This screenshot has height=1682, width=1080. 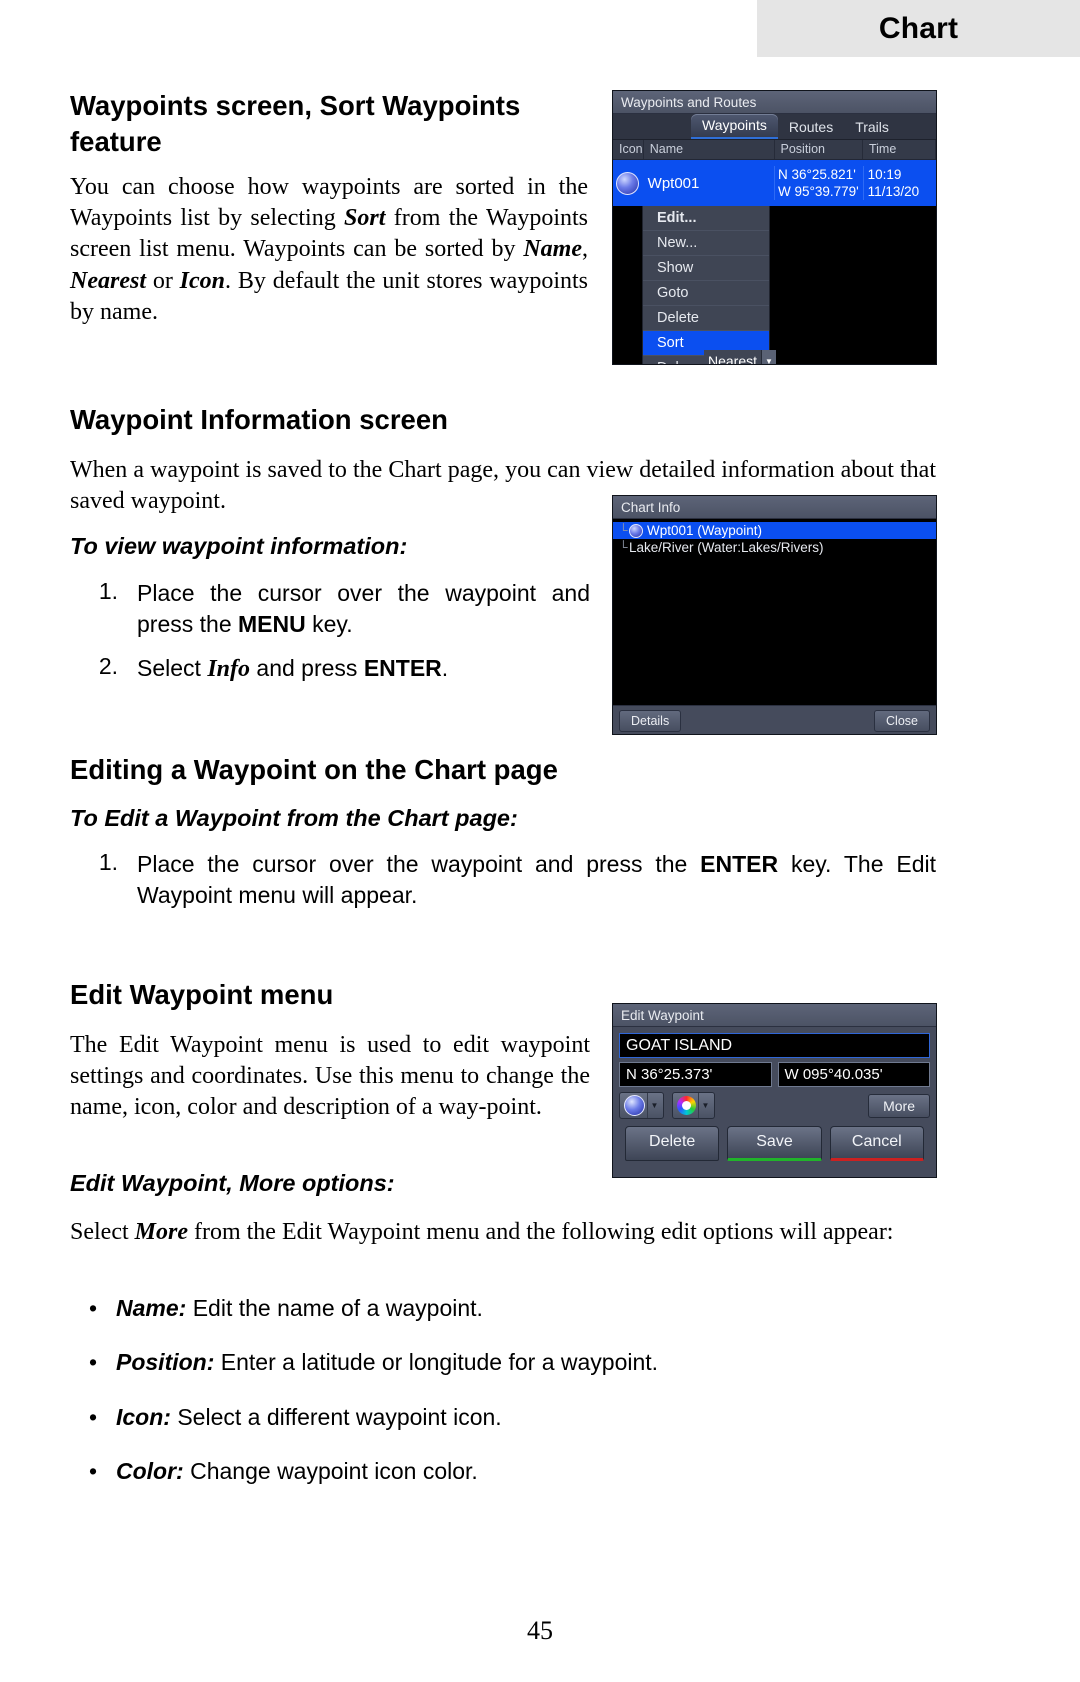 I want to click on color-wheel-icon, so click(x=686, y=1105).